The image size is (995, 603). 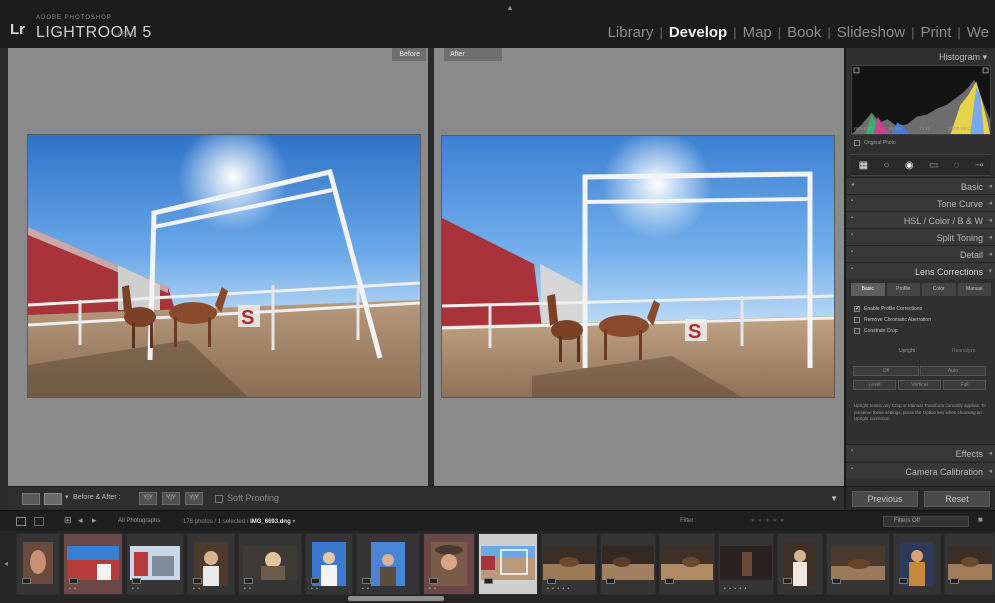 What do you see at coordinates (94, 520) in the screenshot?
I see `arrow-right-icon: ▸` at bounding box center [94, 520].